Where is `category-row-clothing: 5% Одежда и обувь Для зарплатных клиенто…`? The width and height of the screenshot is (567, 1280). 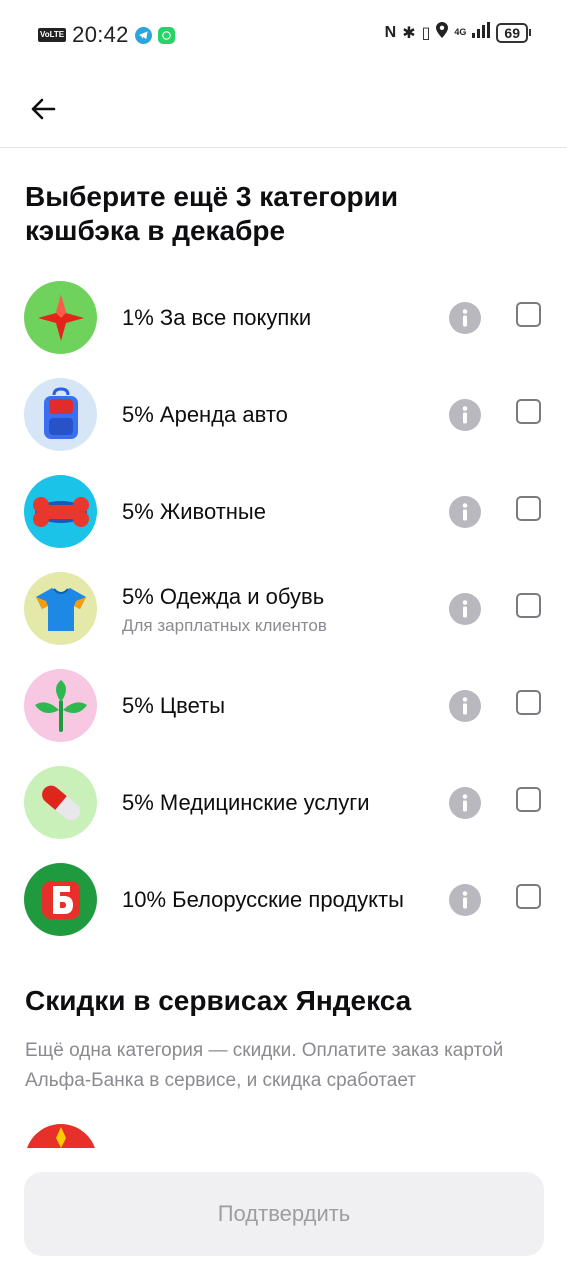 category-row-clothing: 5% Одежда и обувь Для зарплатных клиенто… is located at coordinates (283, 609).